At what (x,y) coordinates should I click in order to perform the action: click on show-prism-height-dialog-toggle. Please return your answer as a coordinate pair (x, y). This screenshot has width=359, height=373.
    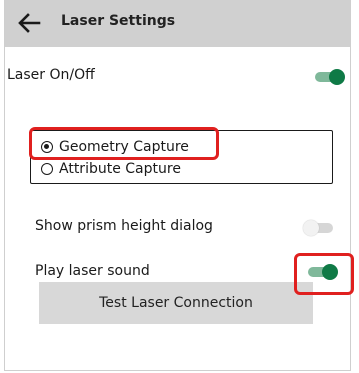
    Looking at the image, I should click on (320, 228).